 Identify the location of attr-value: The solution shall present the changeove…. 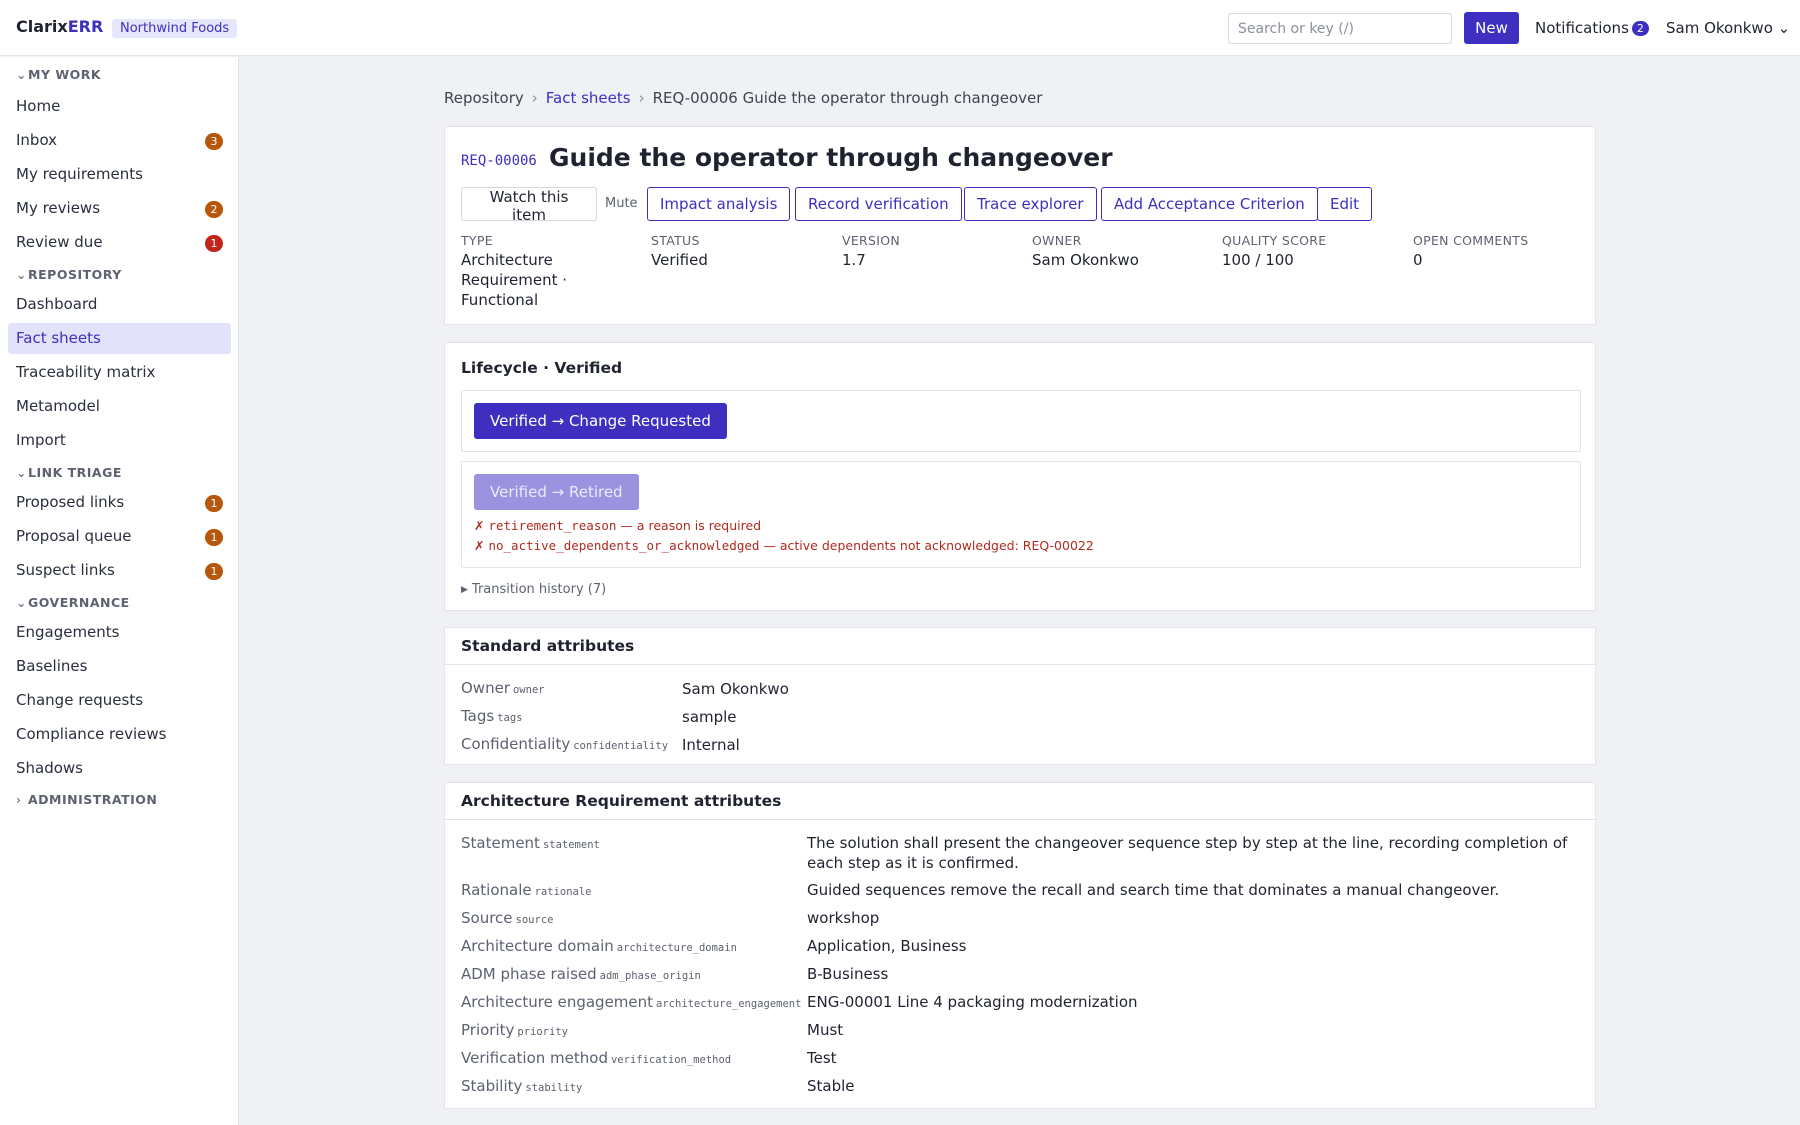
(1187, 853).